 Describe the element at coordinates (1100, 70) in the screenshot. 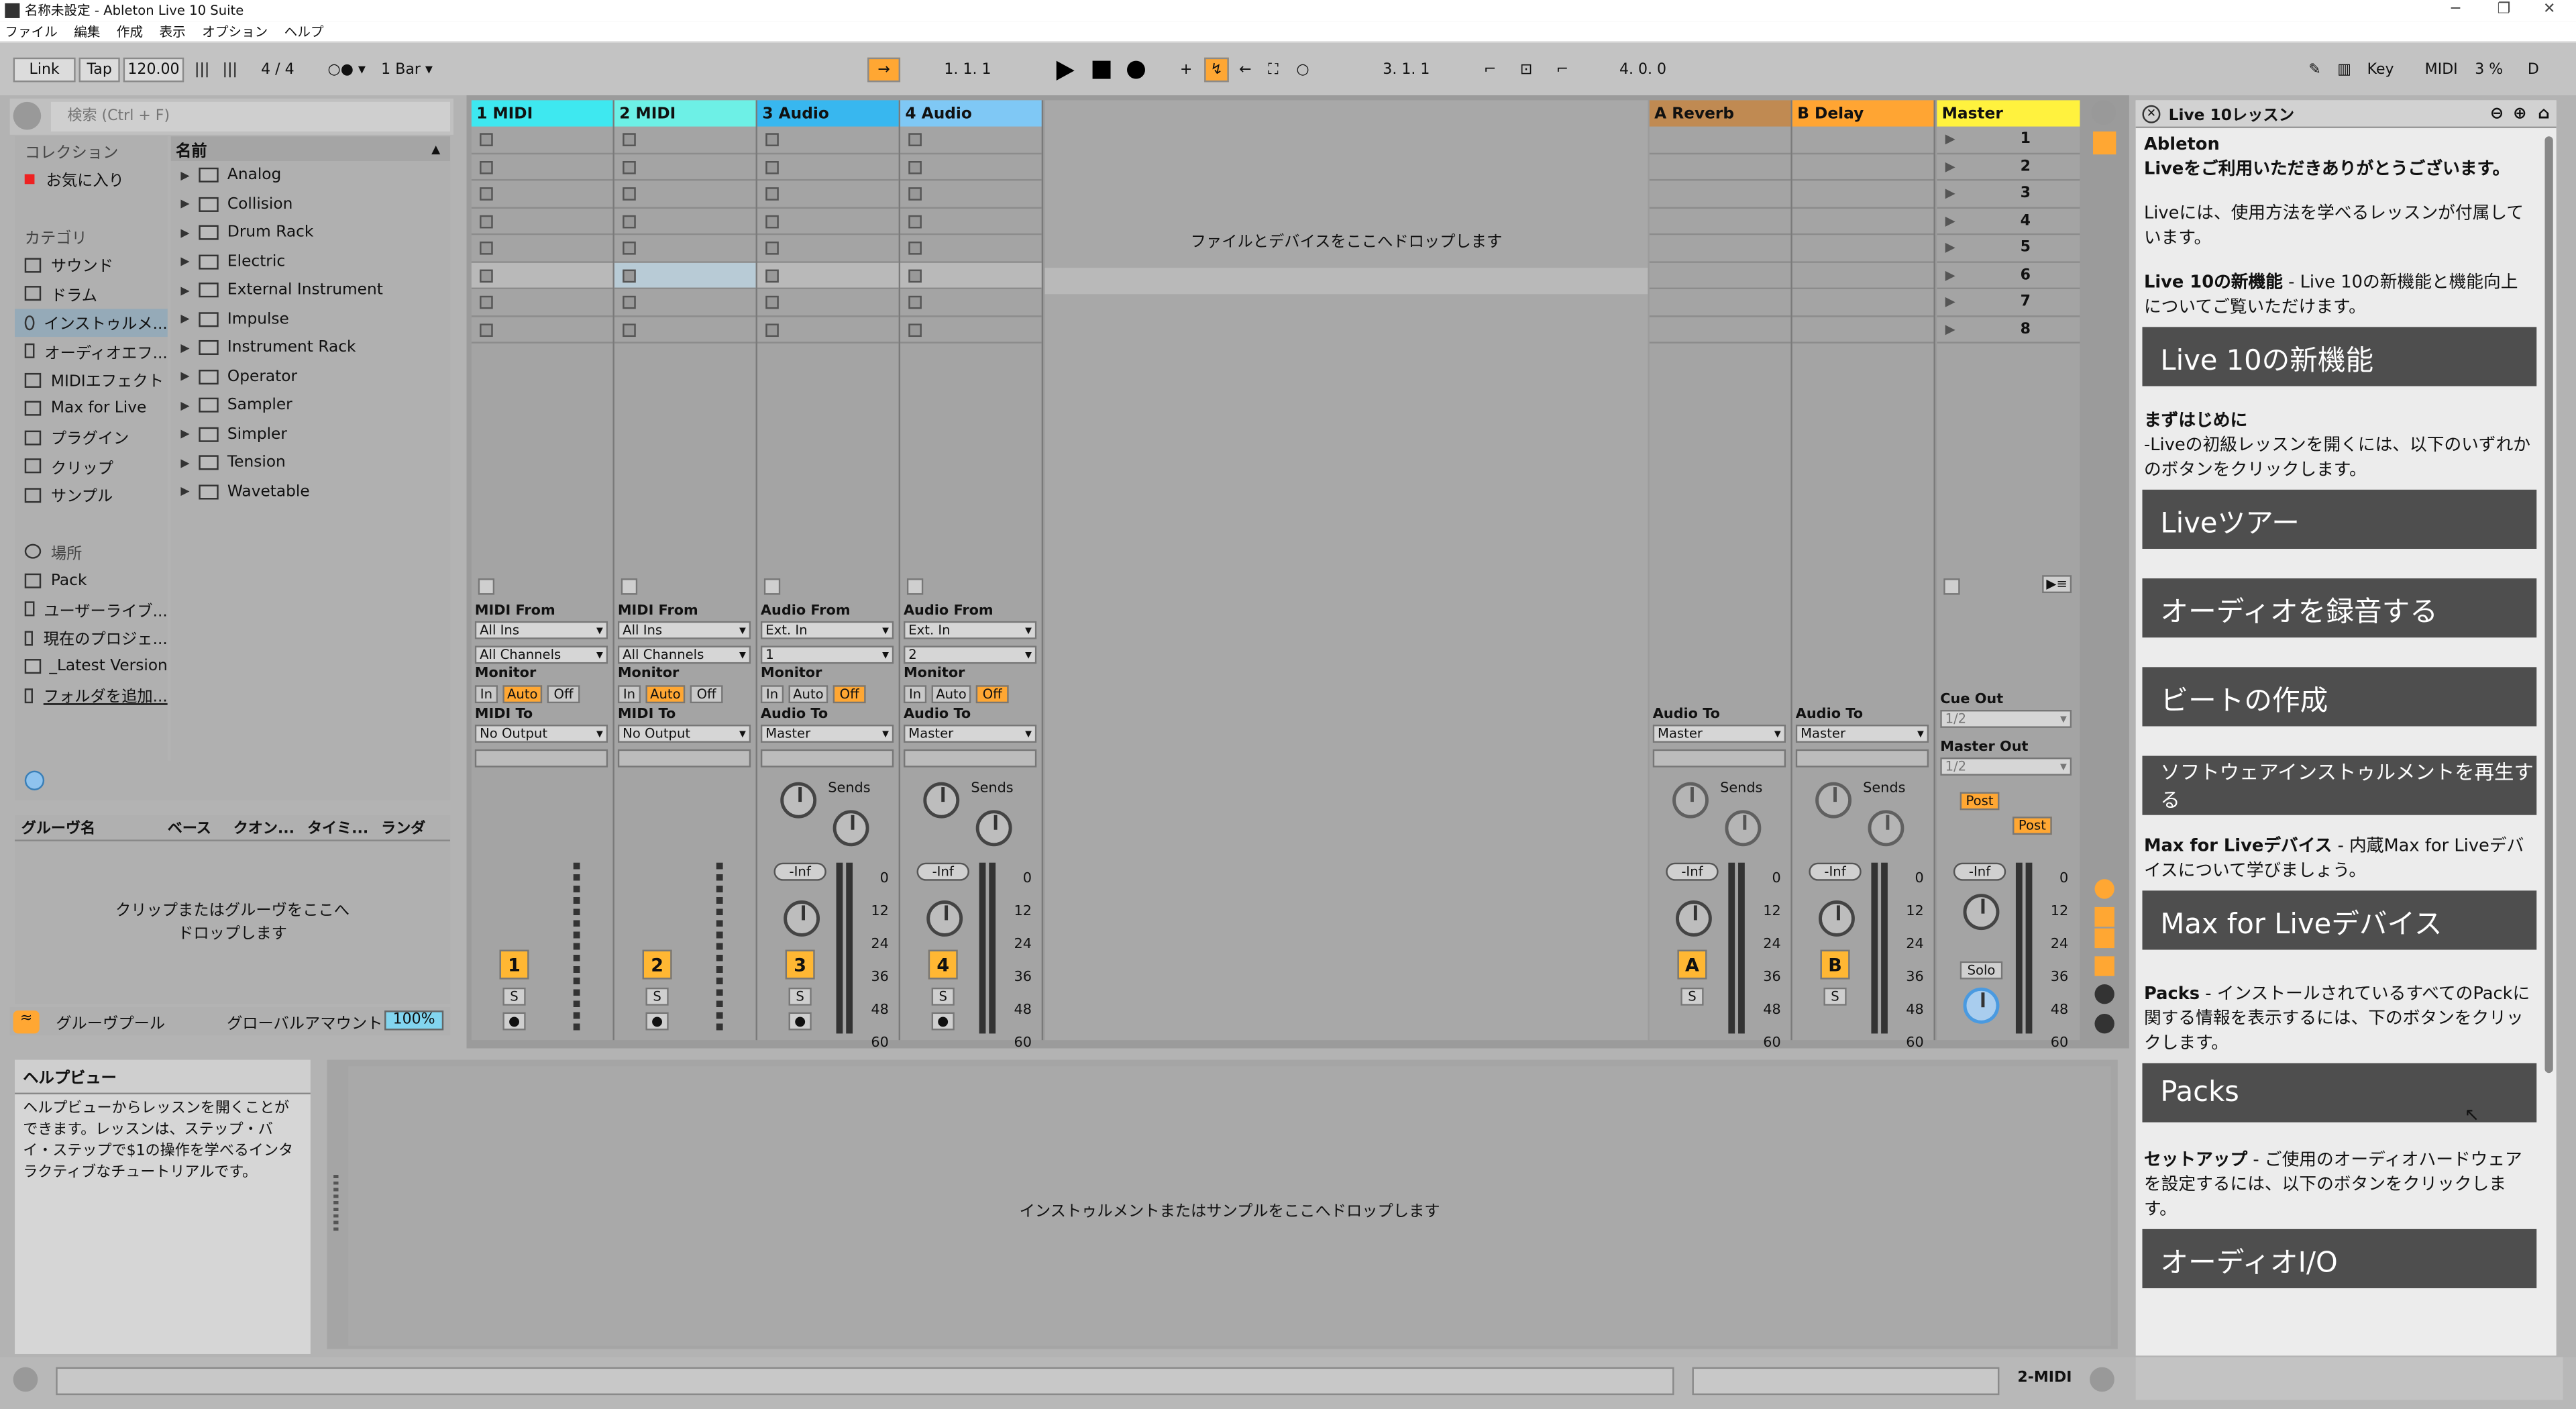

I see `stop-icon` at that location.